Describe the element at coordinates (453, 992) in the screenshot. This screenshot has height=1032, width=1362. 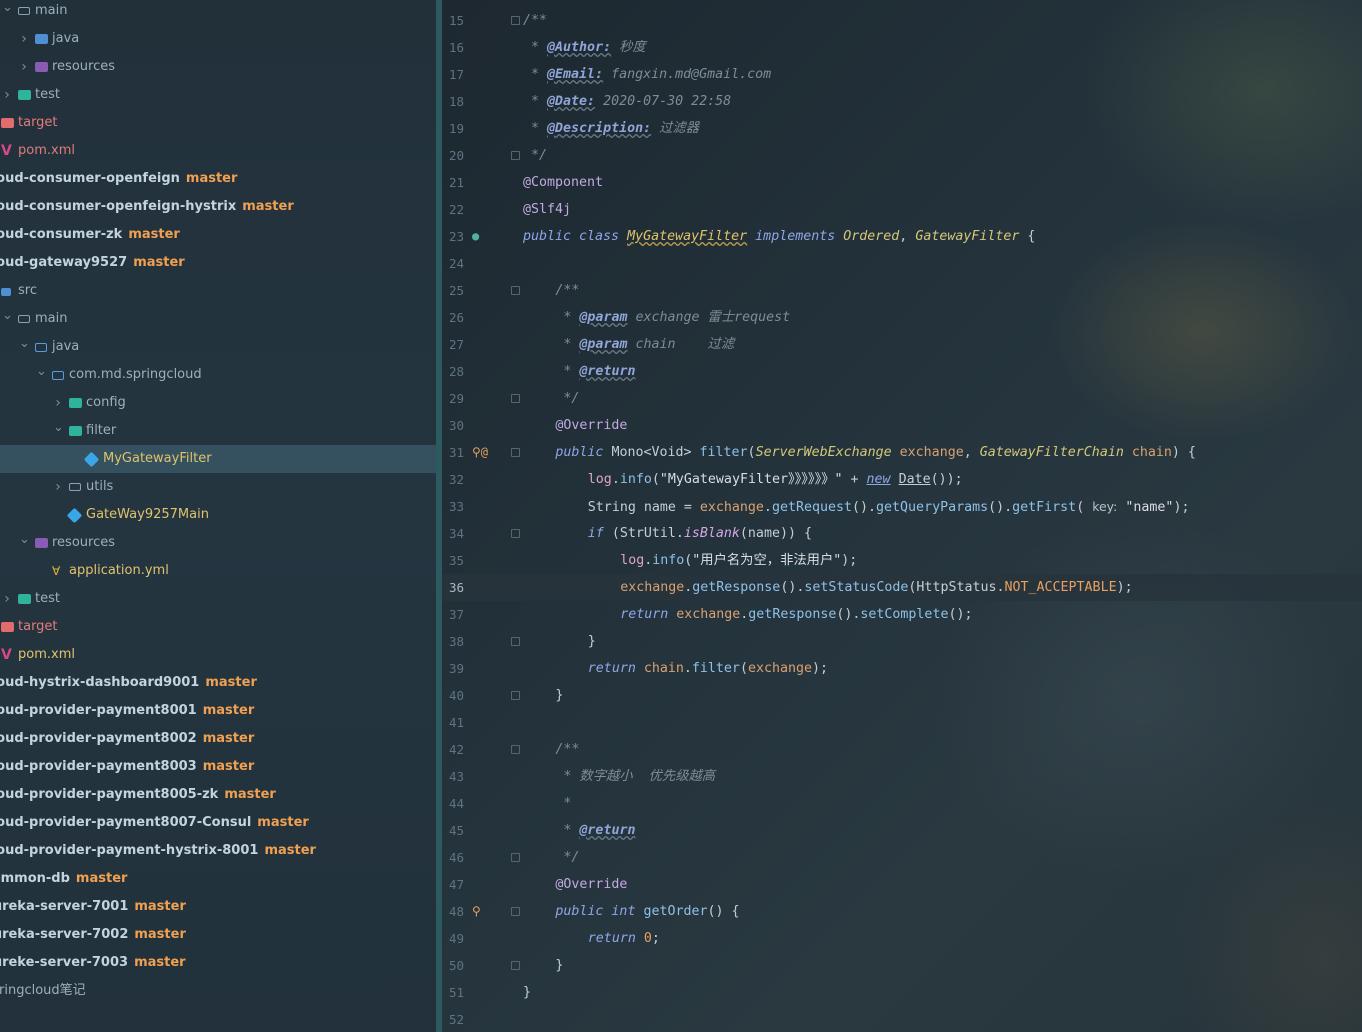
I see `line-number: 51` at that location.